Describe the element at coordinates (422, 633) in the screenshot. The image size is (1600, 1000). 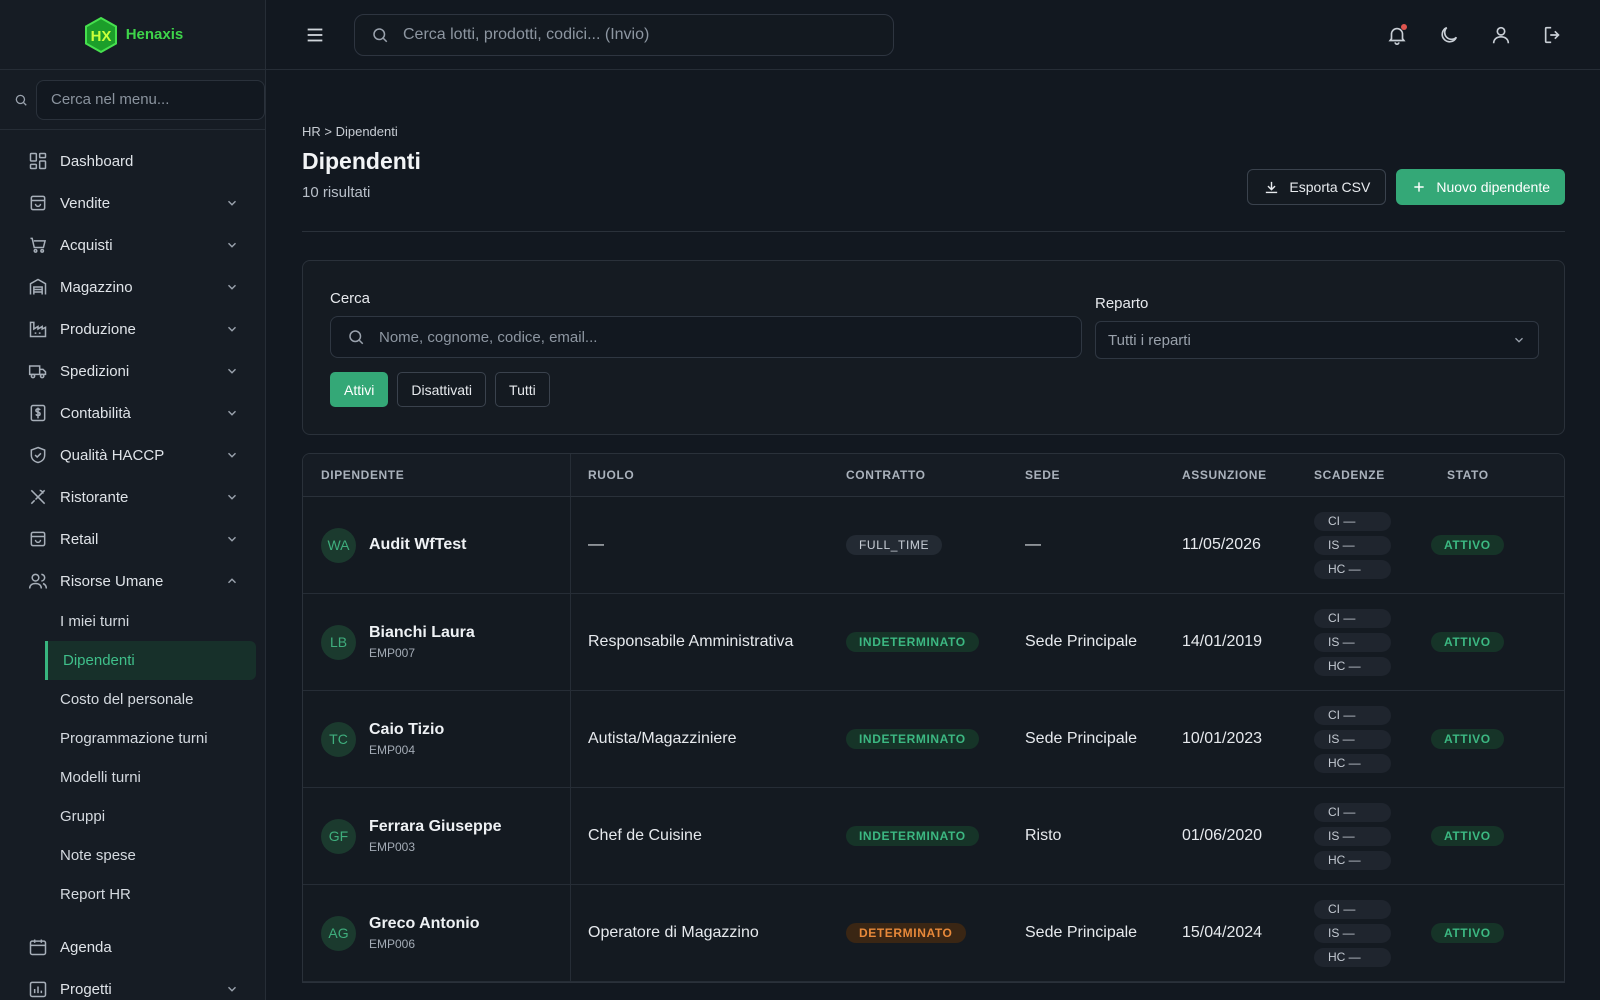
I see `employee-name: Bianchi Laura` at that location.